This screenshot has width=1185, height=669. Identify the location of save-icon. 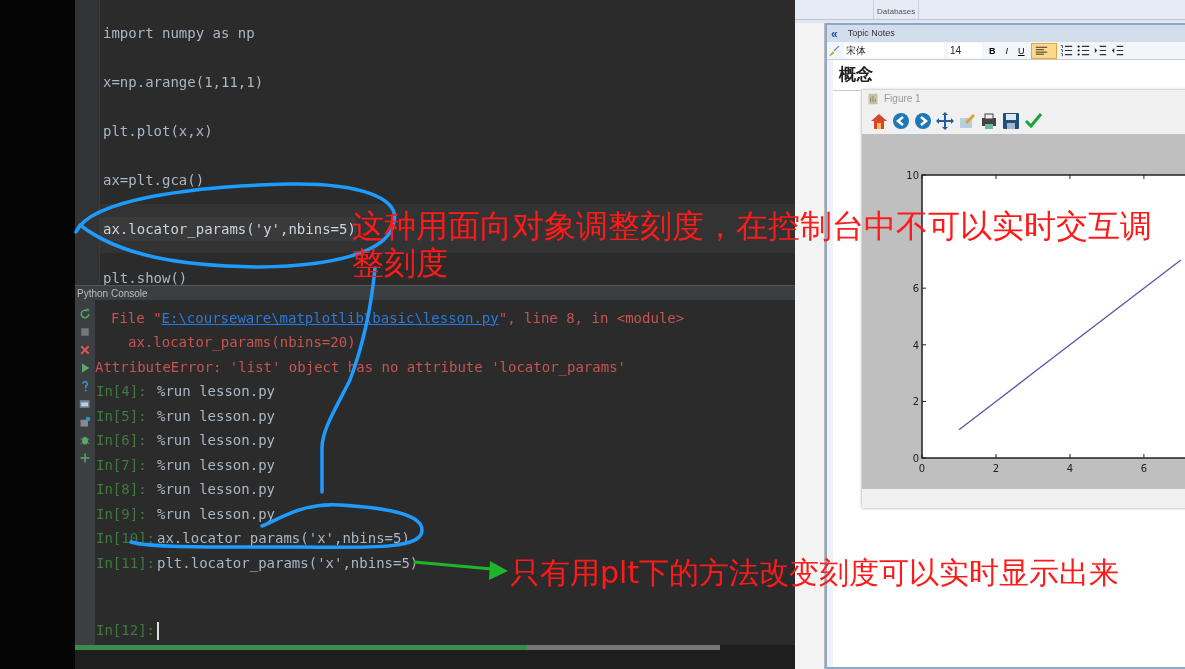
(1011, 120).